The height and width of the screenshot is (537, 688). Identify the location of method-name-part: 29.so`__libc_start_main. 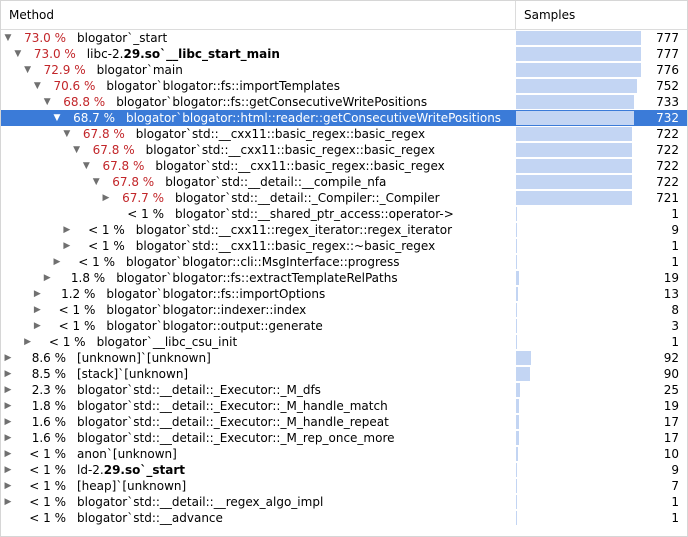
(201, 54).